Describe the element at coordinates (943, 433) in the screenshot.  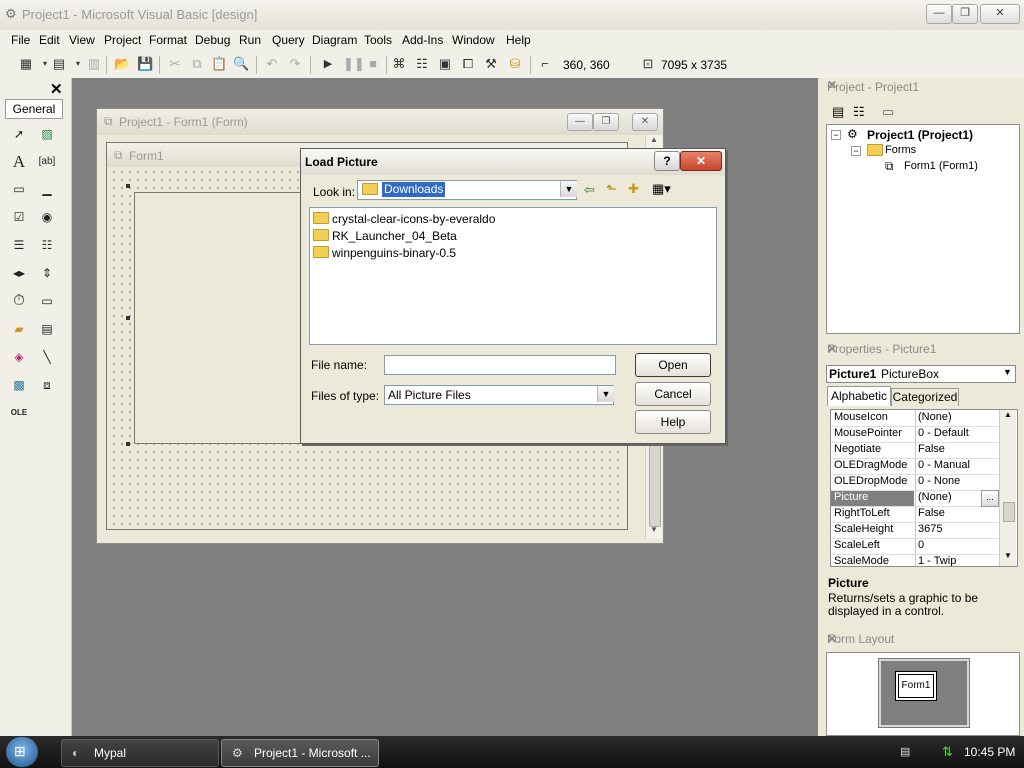
I see `property-value: 0 - Default` at that location.